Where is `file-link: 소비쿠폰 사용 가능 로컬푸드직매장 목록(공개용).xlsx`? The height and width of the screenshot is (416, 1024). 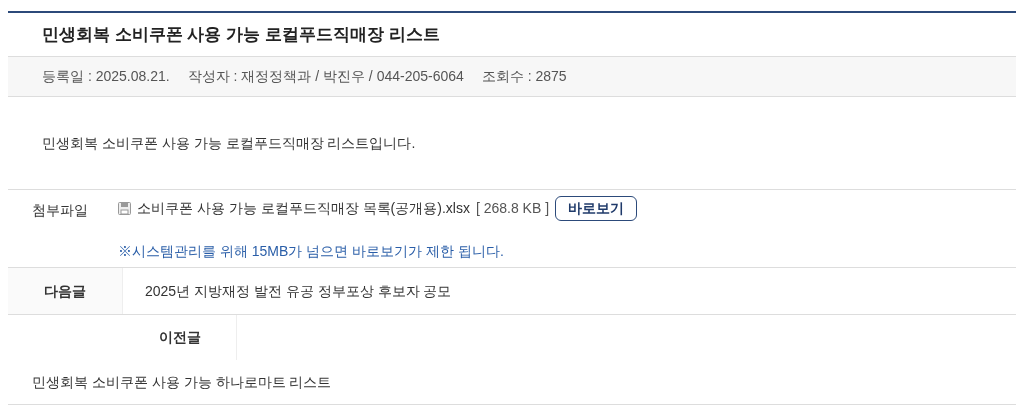
file-link: 소비쿠폰 사용 가능 로컬푸드직매장 목록(공개용).xlsx is located at coordinates (303, 208).